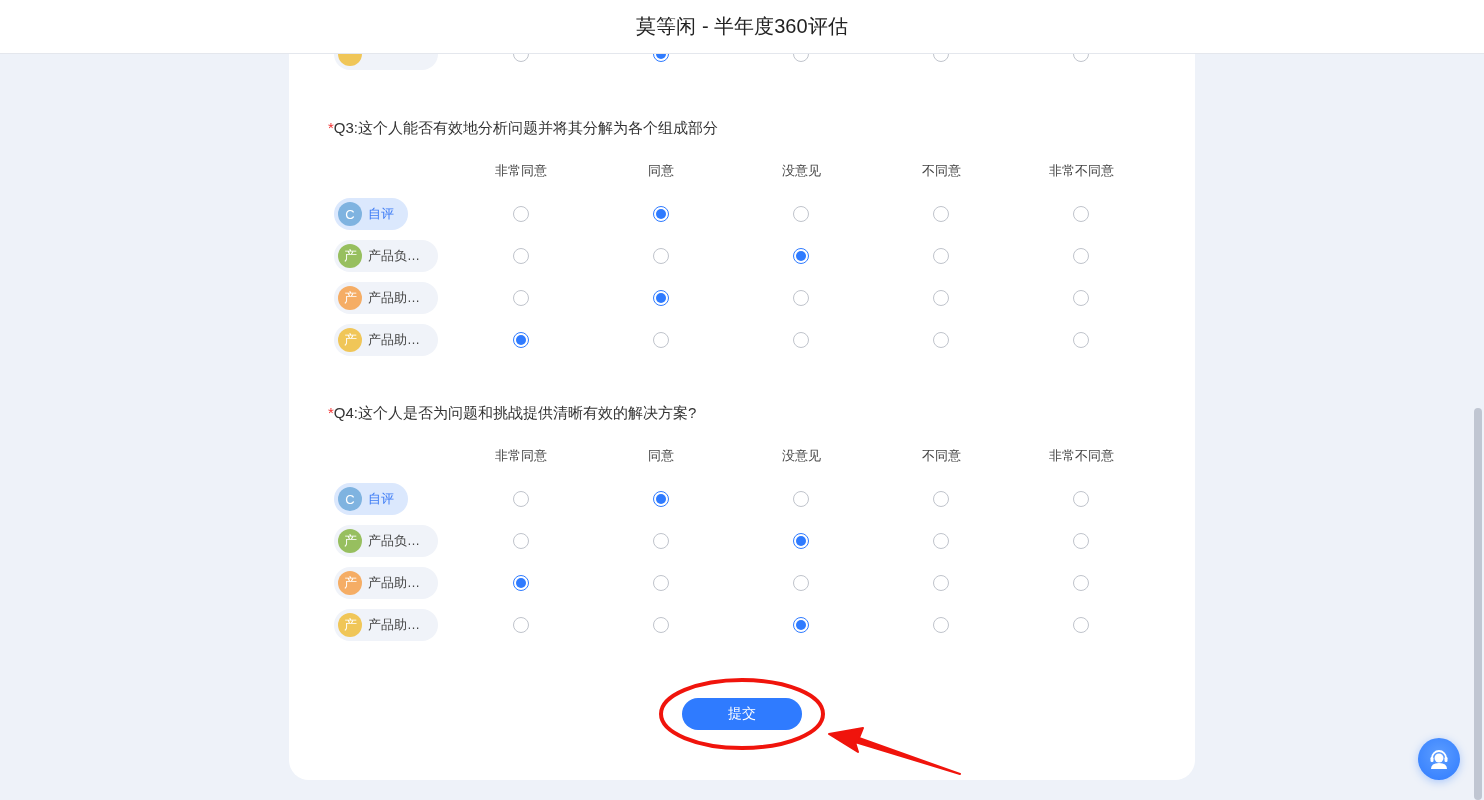 This screenshot has width=1484, height=800. Describe the element at coordinates (1478, 604) in the screenshot. I see `scrollbar` at that location.